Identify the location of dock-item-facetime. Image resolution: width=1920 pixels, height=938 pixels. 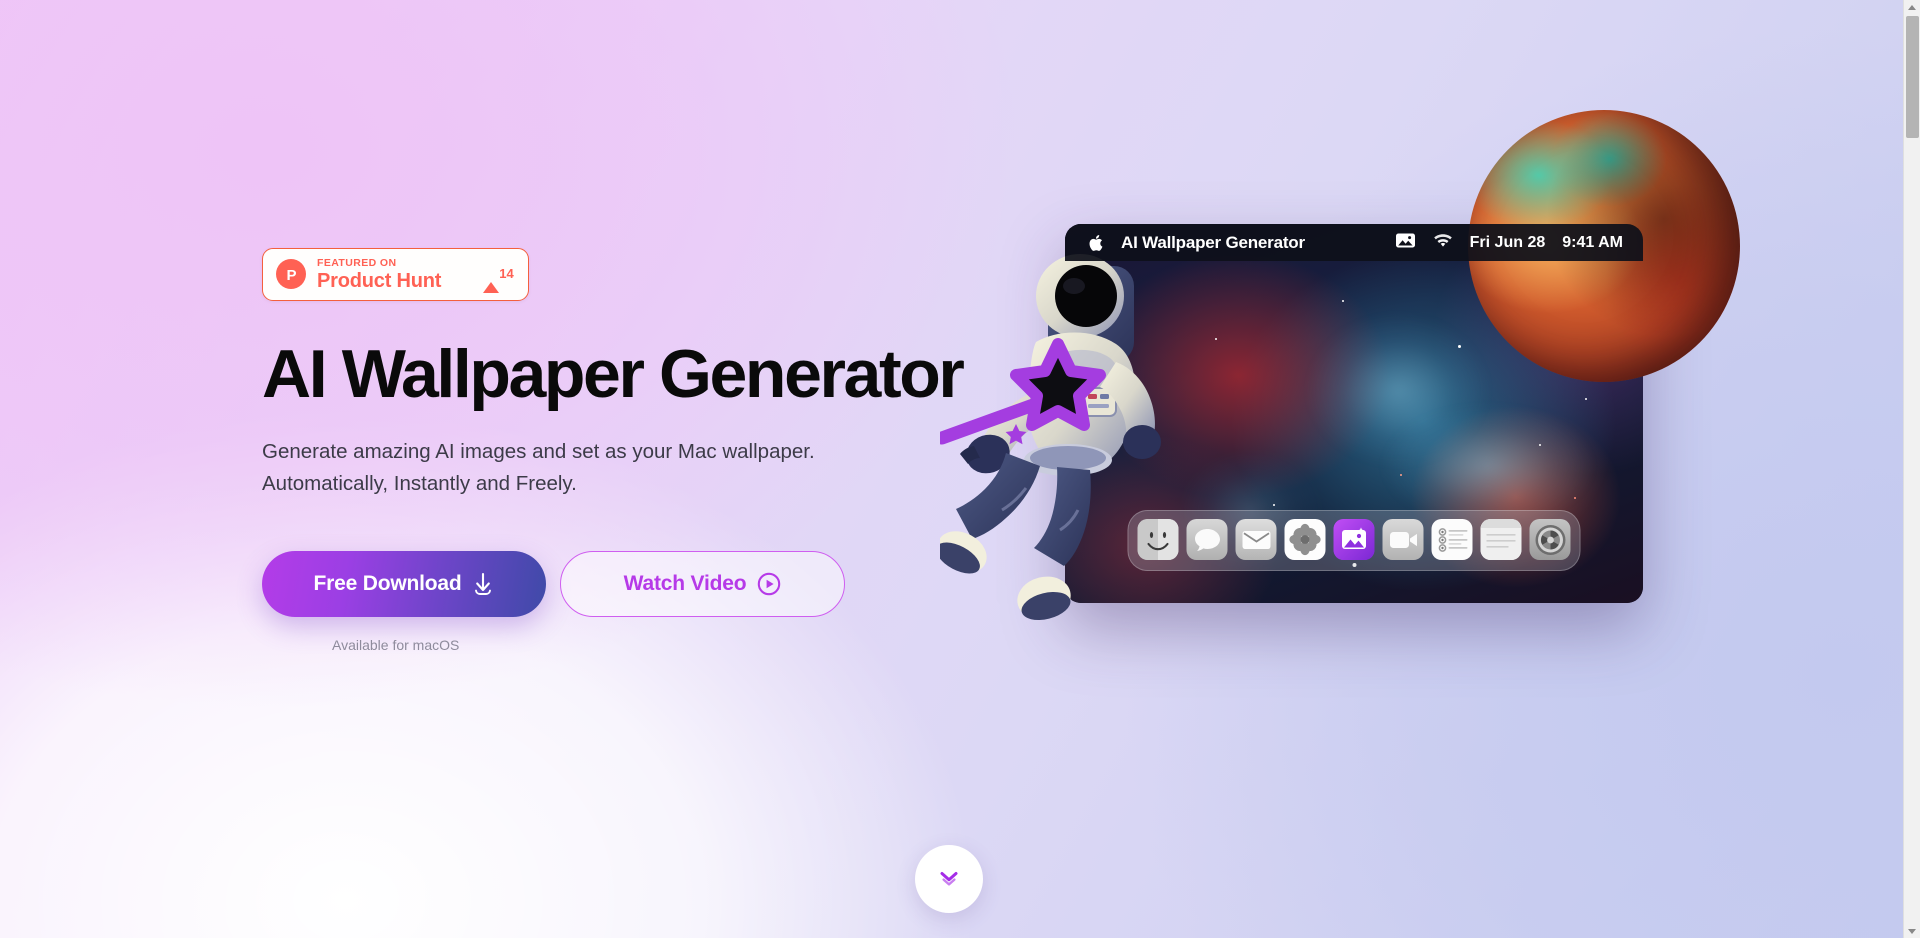
(1403, 539).